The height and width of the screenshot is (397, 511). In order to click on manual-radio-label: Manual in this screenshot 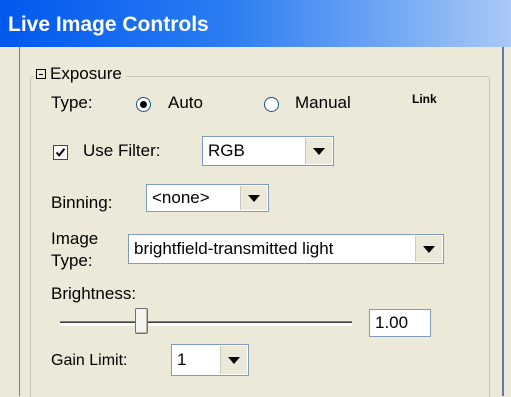, I will do `click(323, 103)`.